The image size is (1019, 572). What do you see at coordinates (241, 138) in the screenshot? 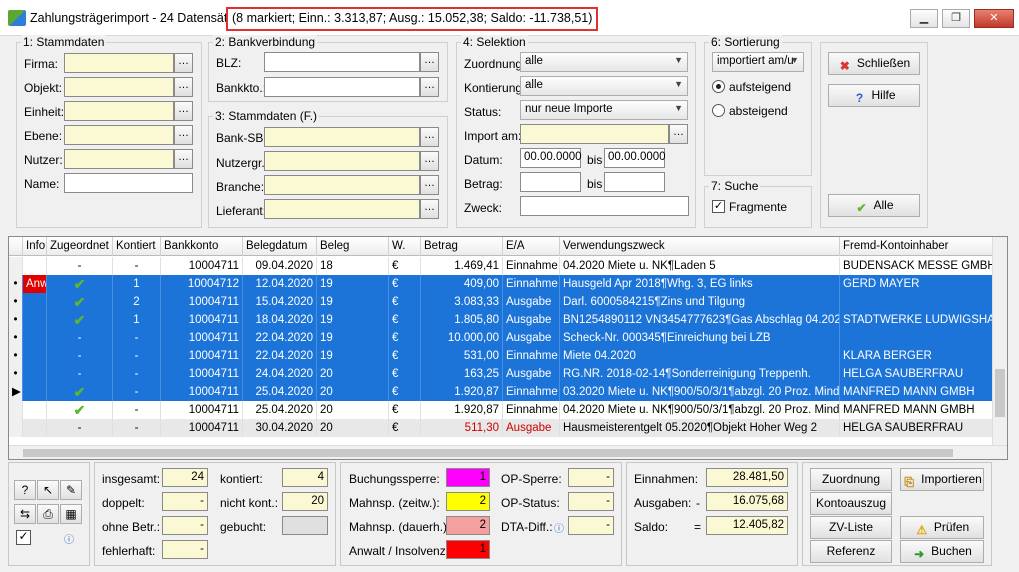
I see `banksb-label: Bank-SB:` at bounding box center [241, 138].